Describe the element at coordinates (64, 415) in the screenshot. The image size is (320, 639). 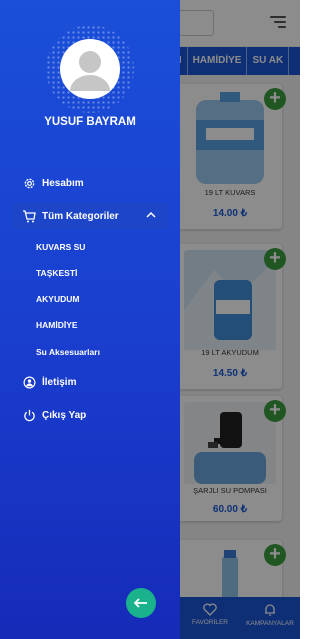
I see `menu-item-logout-label: Çıkış Yap` at that location.